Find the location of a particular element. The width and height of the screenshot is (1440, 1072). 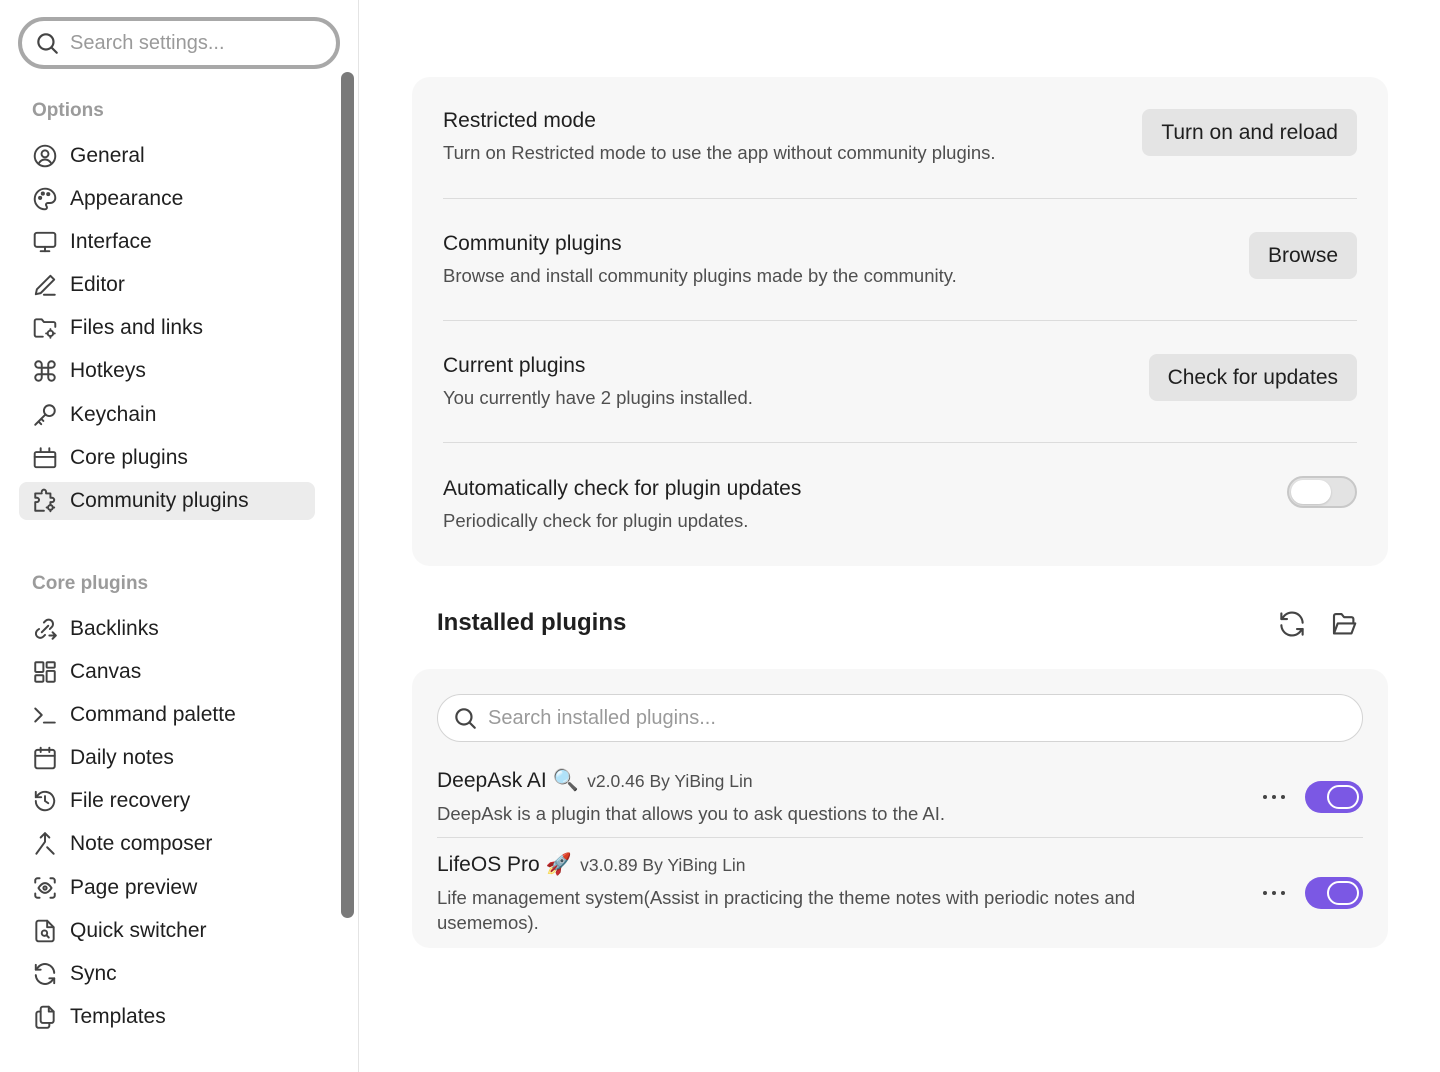

browse-button: Browse is located at coordinates (1302, 255).